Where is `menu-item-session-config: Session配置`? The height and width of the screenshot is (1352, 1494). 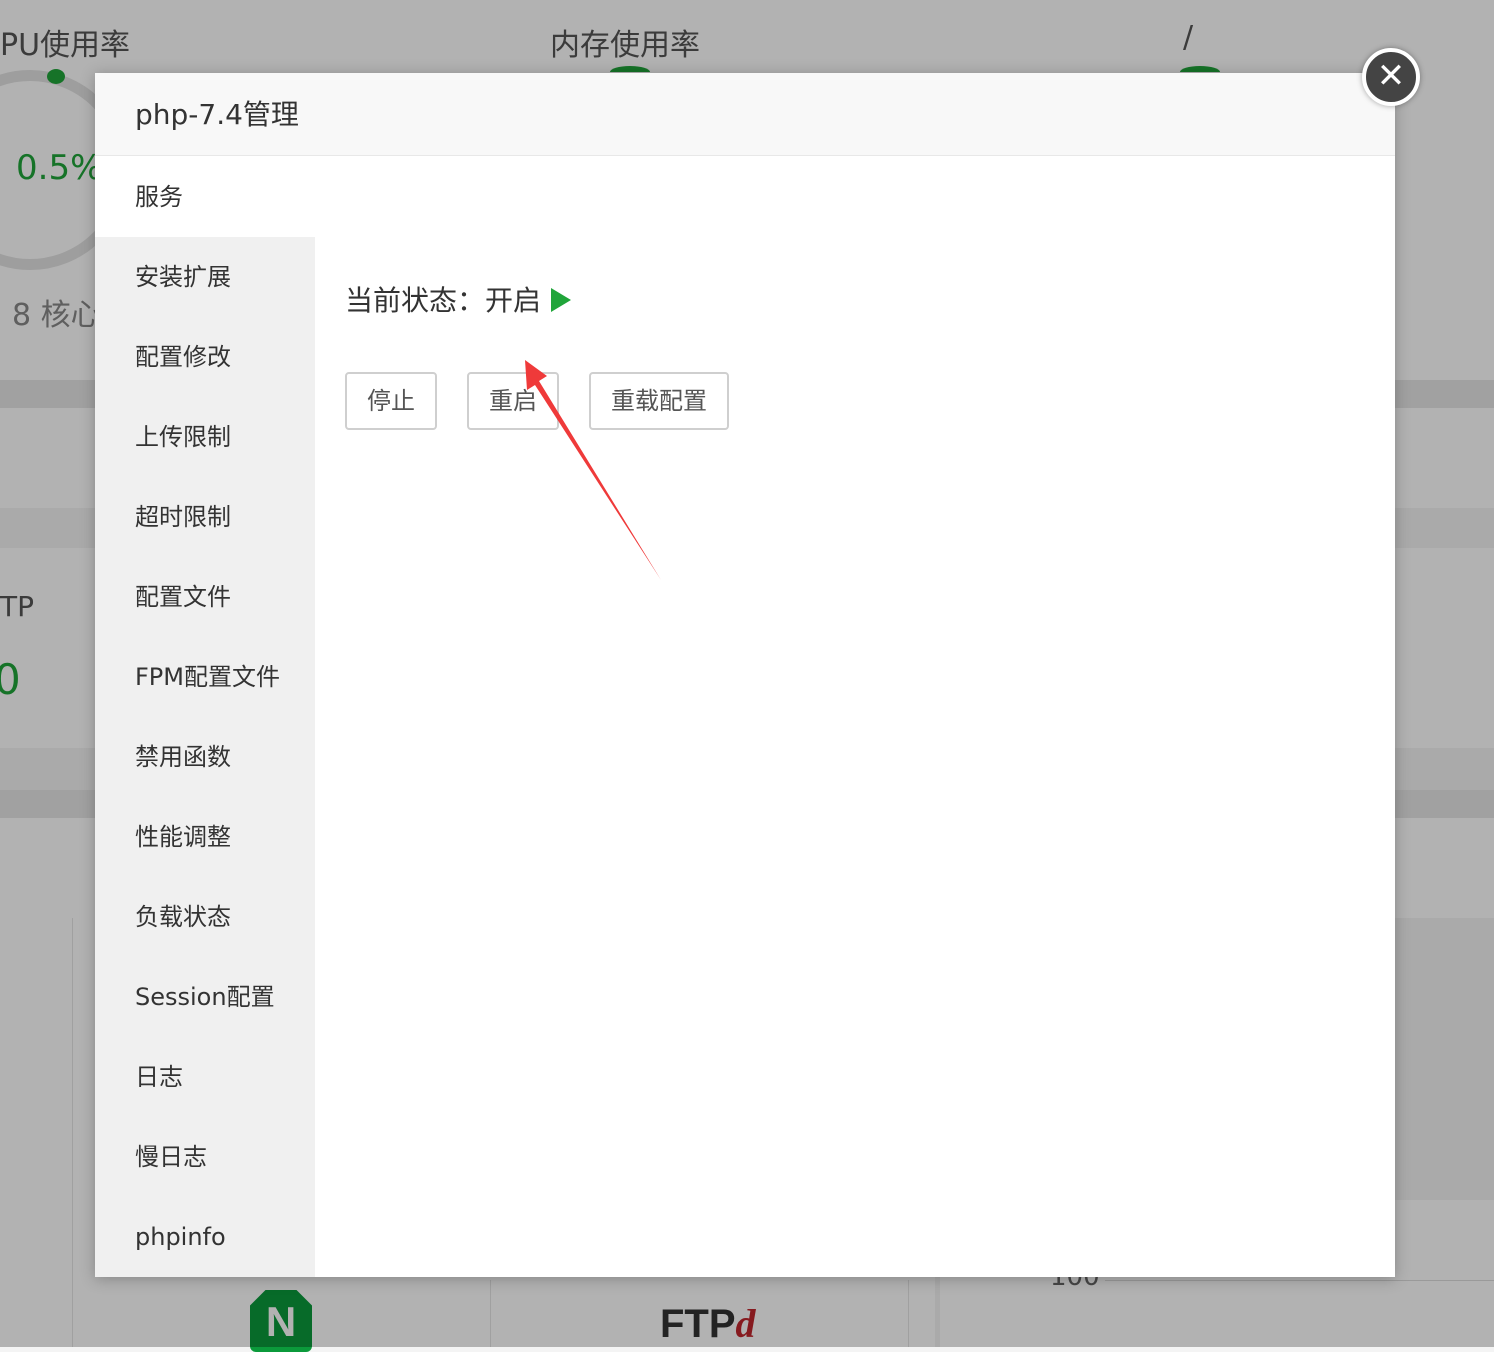
menu-item-session-config: Session配置 is located at coordinates (205, 997).